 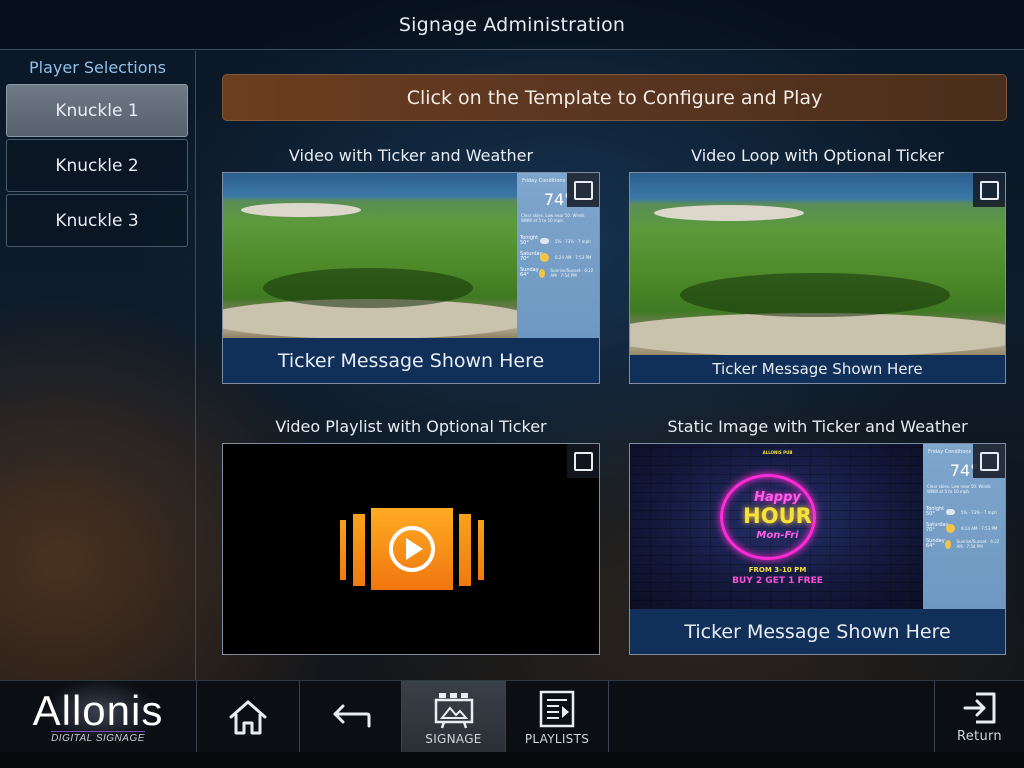 I want to click on sidebar-title: Player Selections, so click(x=97, y=67).